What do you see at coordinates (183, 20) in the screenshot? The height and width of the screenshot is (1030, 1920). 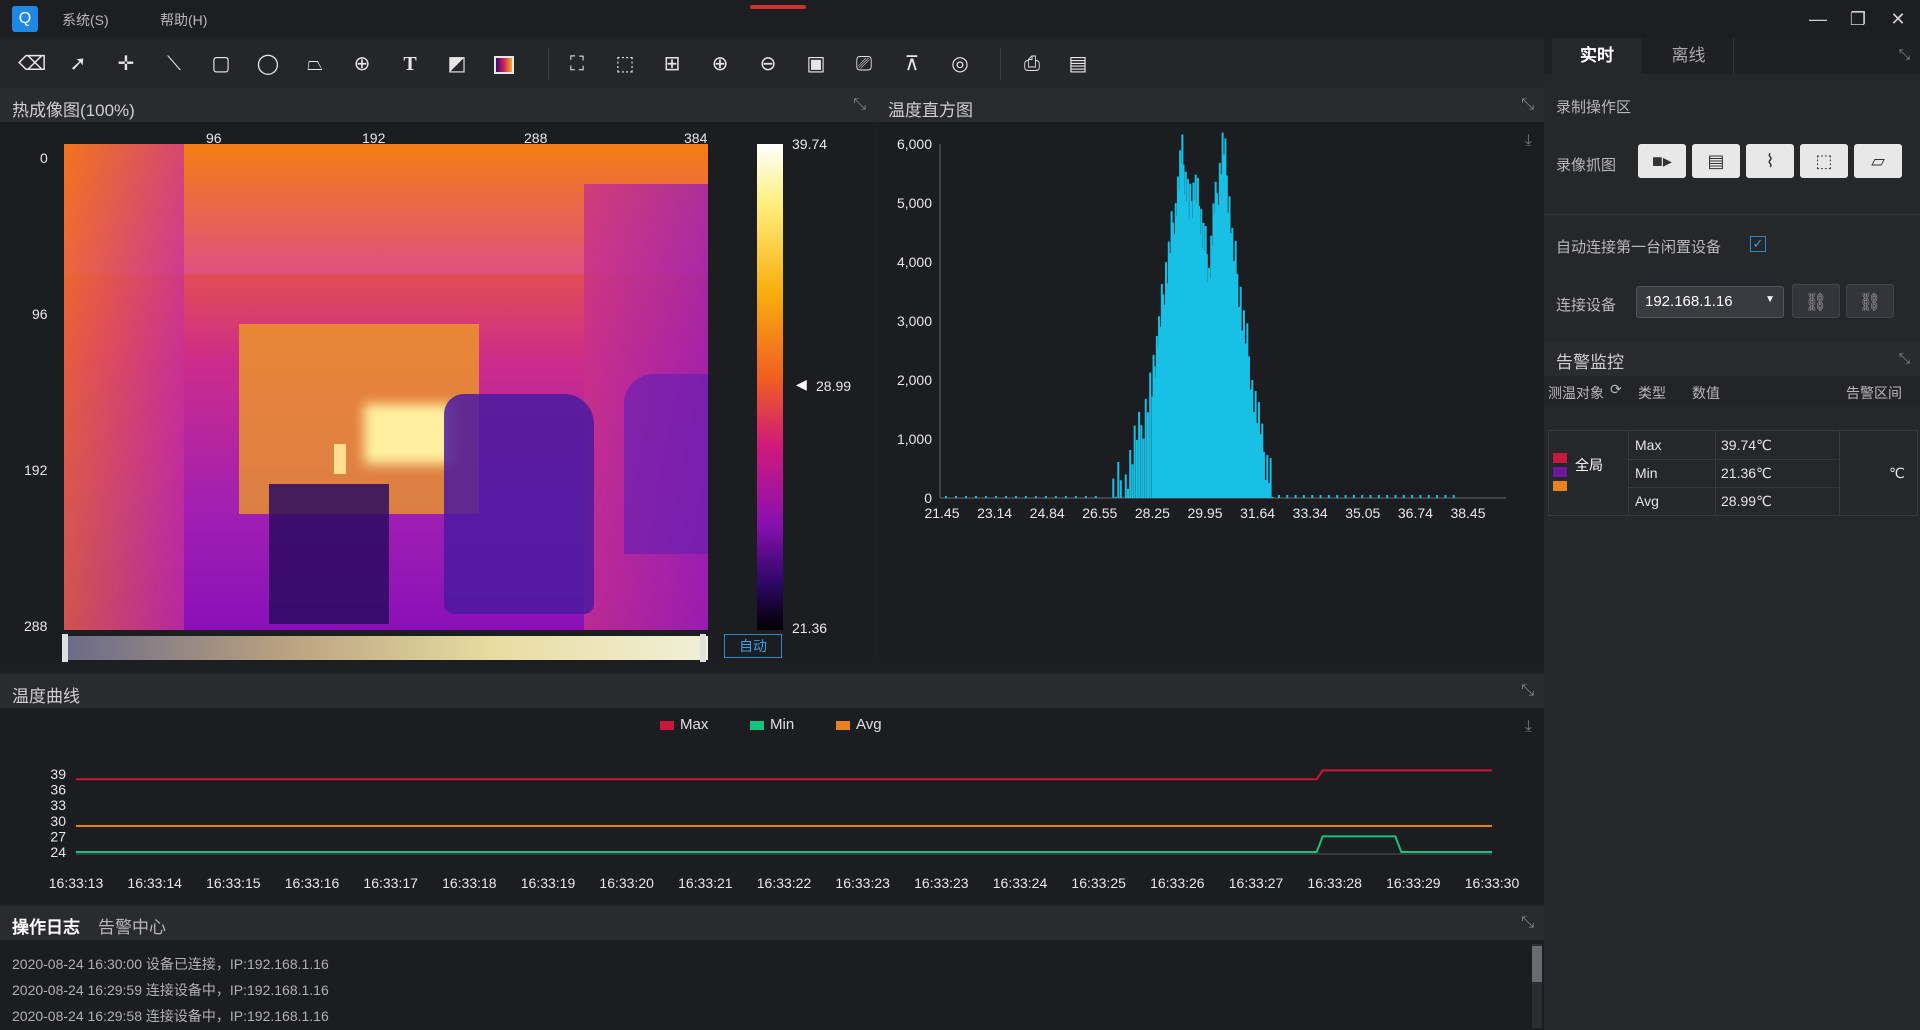 I see `menu-help: 帮助(H)` at bounding box center [183, 20].